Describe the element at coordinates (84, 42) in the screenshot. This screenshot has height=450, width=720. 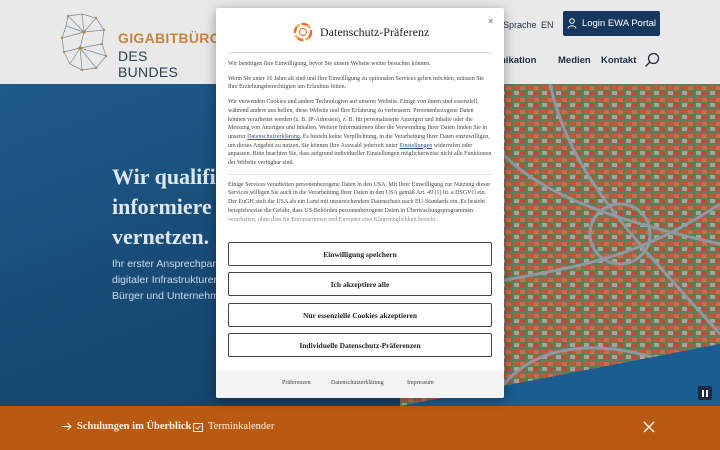
I see `logo-mark-icon` at that location.